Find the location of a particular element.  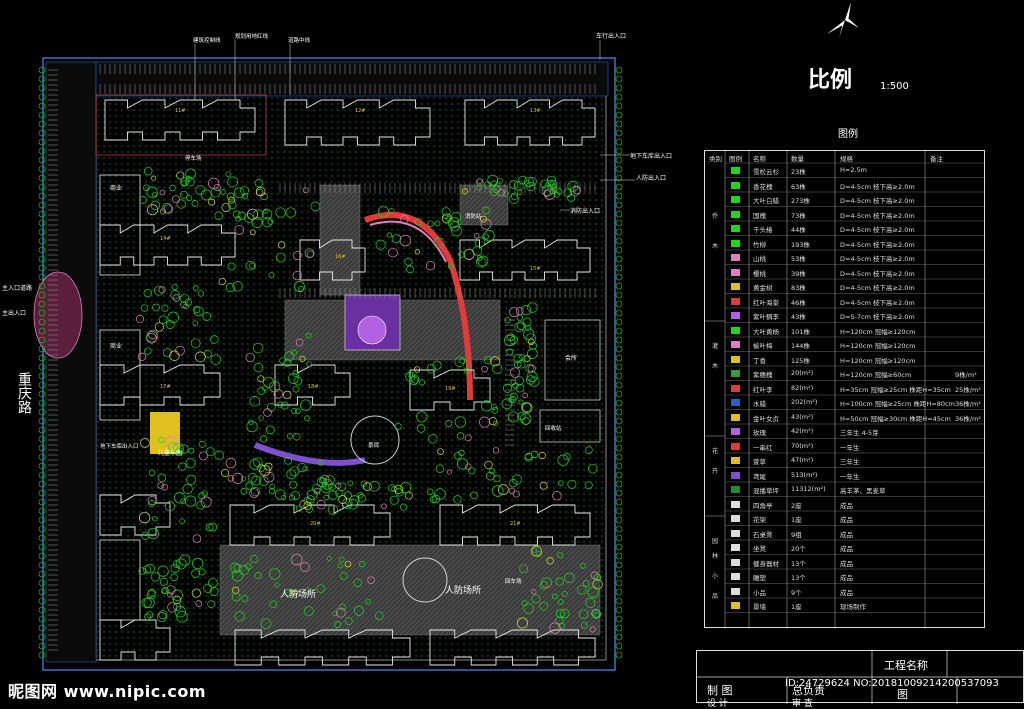

legend-qty: 193株 is located at coordinates (800, 244).